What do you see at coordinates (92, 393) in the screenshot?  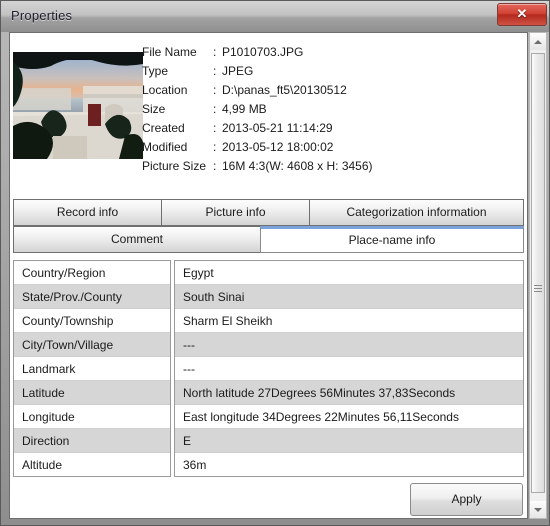 I see `field-label: Latitude` at bounding box center [92, 393].